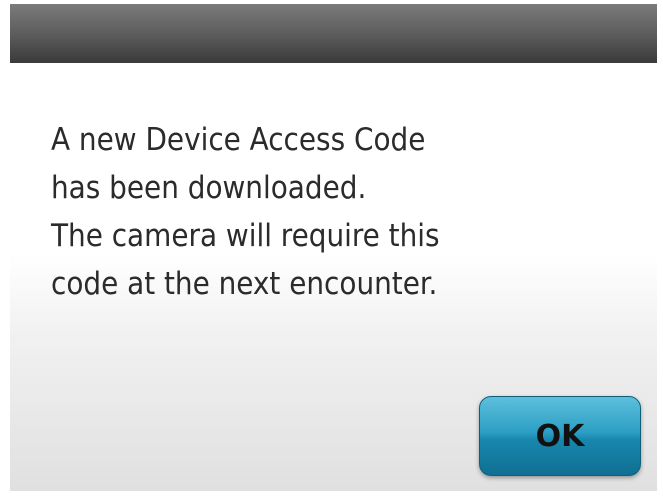  Describe the element at coordinates (209, 188) in the screenshot. I see `message-line: has been downloaded.` at that location.